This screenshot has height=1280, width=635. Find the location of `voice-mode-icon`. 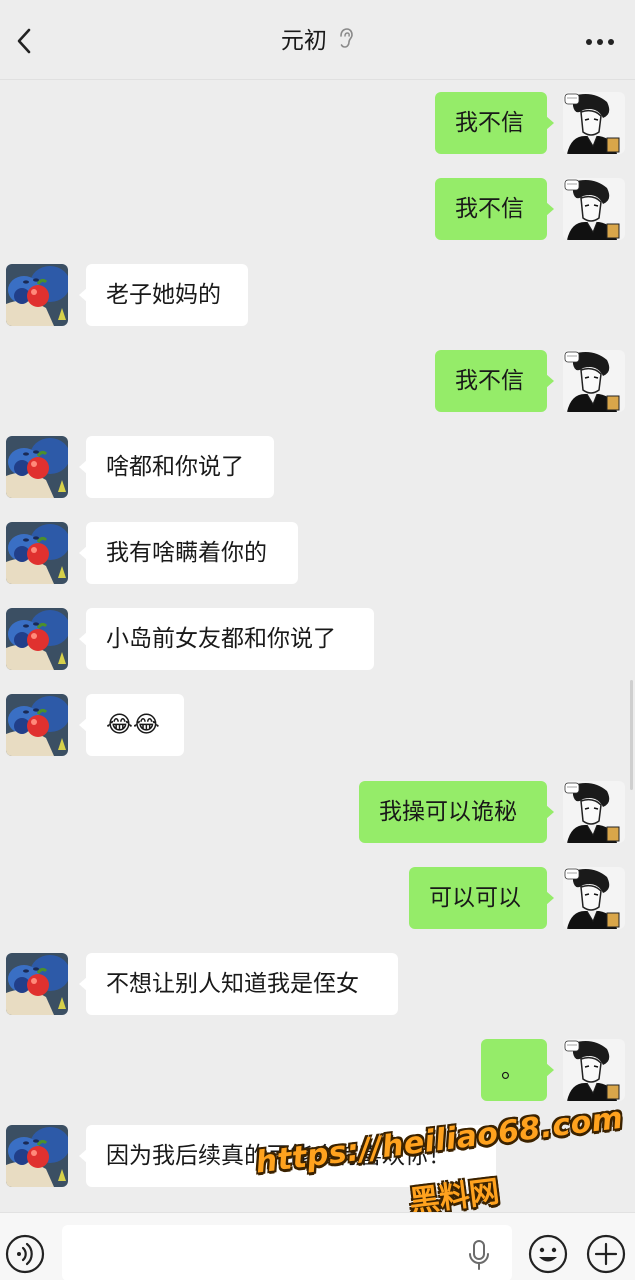

voice-mode-icon is located at coordinates (25, 1254).